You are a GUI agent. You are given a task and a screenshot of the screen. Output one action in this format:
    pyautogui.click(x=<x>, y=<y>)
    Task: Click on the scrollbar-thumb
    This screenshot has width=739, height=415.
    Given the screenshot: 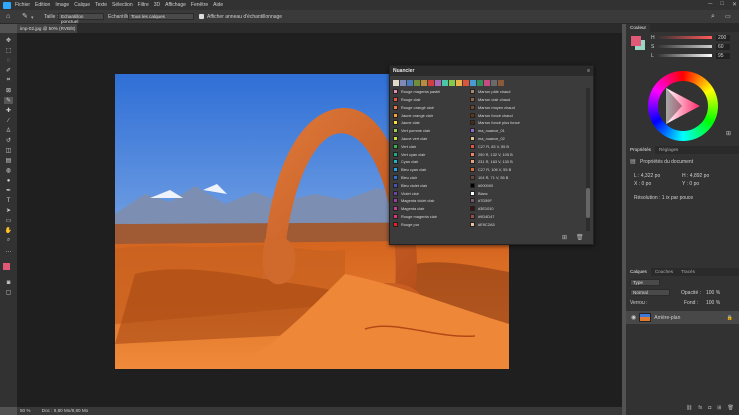 What is the action you would take?
    pyautogui.click(x=588, y=203)
    